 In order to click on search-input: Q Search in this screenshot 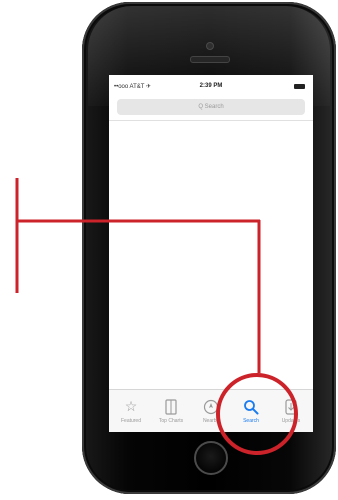, I will do `click(211, 107)`.